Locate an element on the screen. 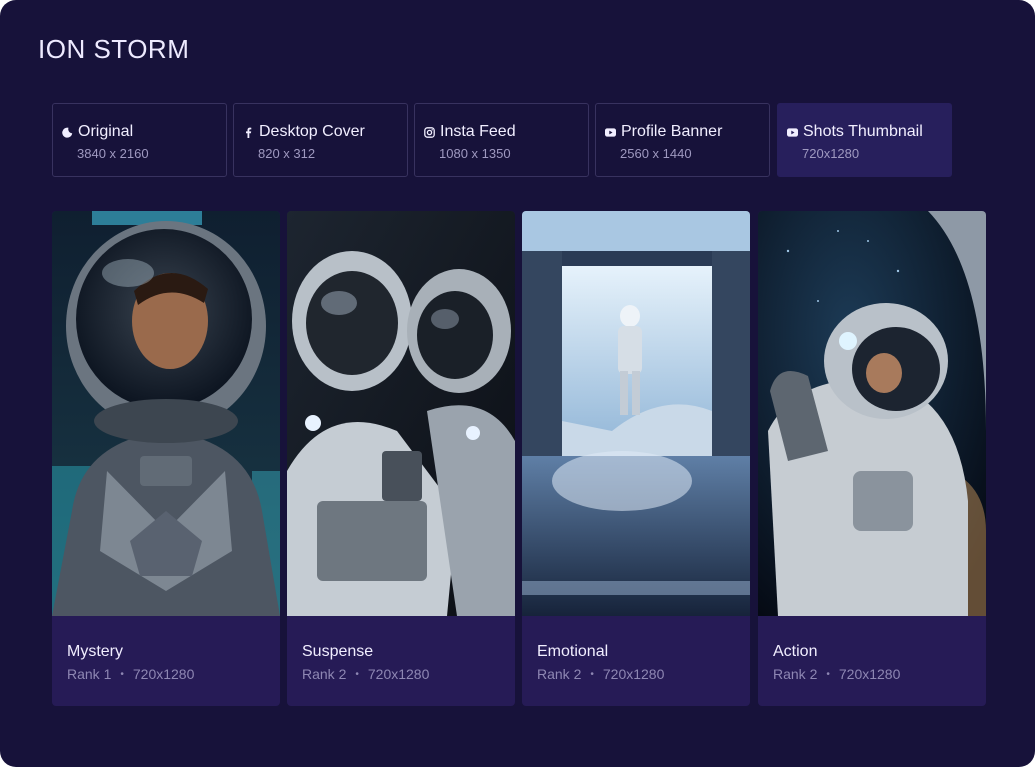  thumbnail-card-emotional: Emotional Rank 2 • 720x1280 is located at coordinates (636, 458).